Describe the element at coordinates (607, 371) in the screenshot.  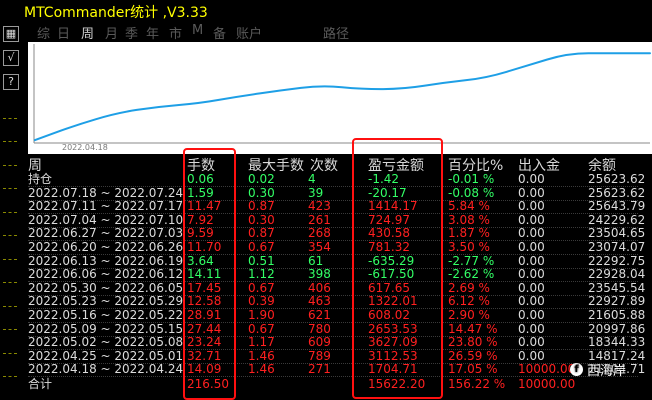
I see `watermark-text: 西海岸` at that location.